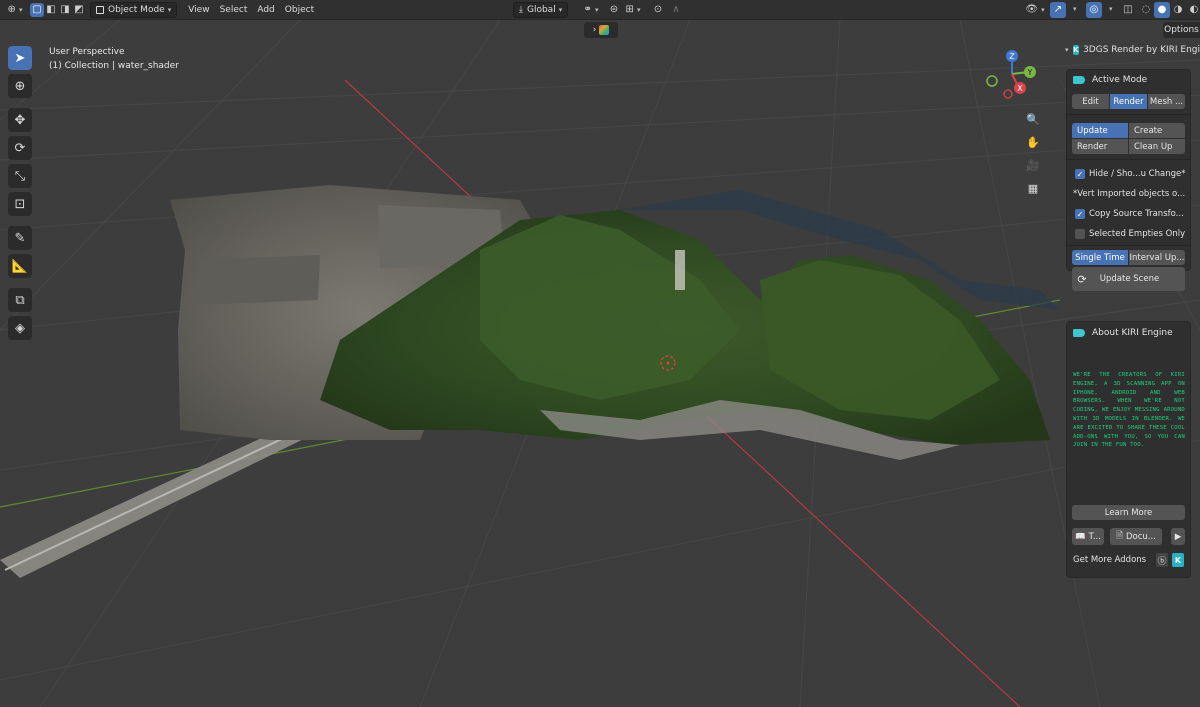  I want to click on select-tool-icon: ➤, so click(20, 58).